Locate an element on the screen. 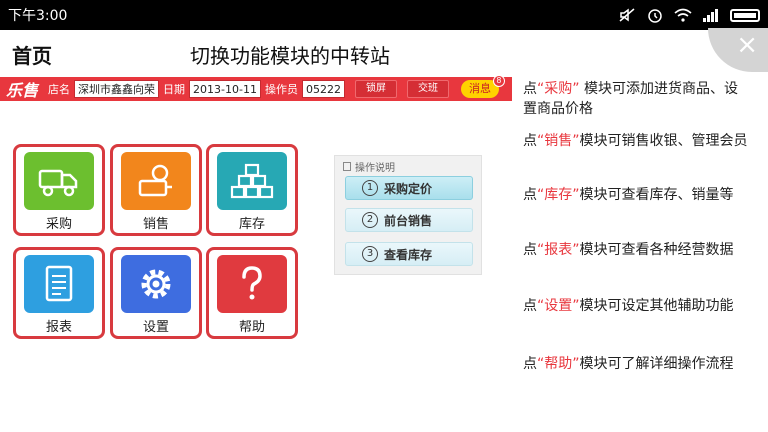 This screenshot has height=432, width=768. desc-text: 模块可设定其他辅助功能 is located at coordinates (656, 306).